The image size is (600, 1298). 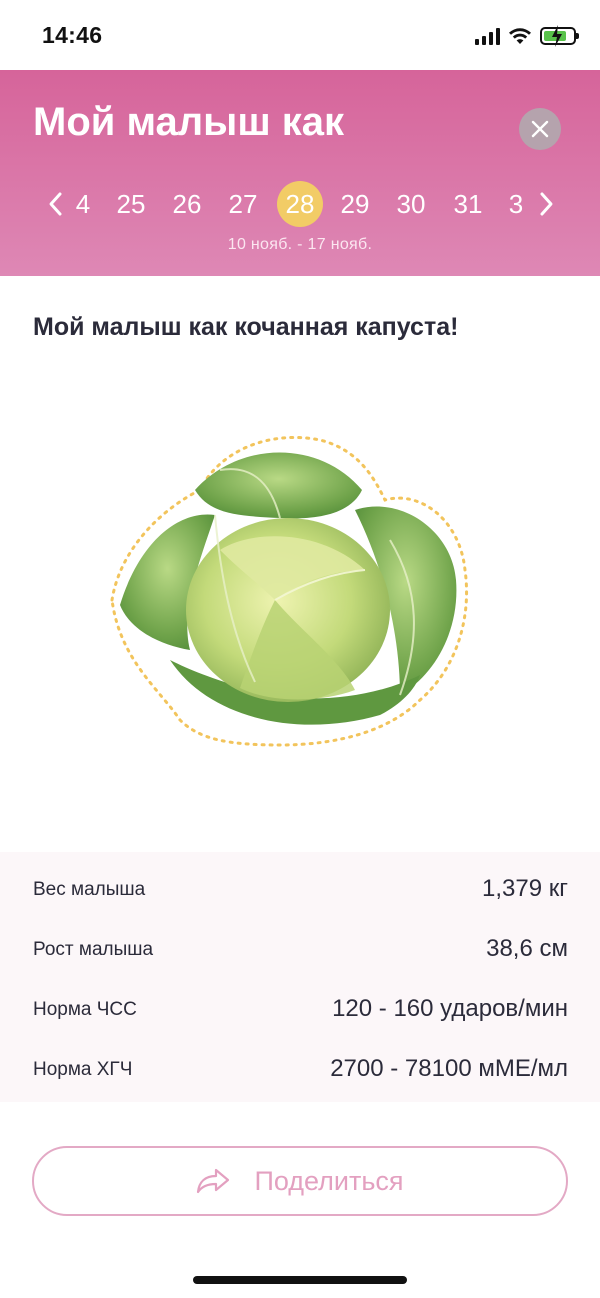 I want to click on date-range: 10 нояб. - 17 нояб., so click(x=300, y=244).